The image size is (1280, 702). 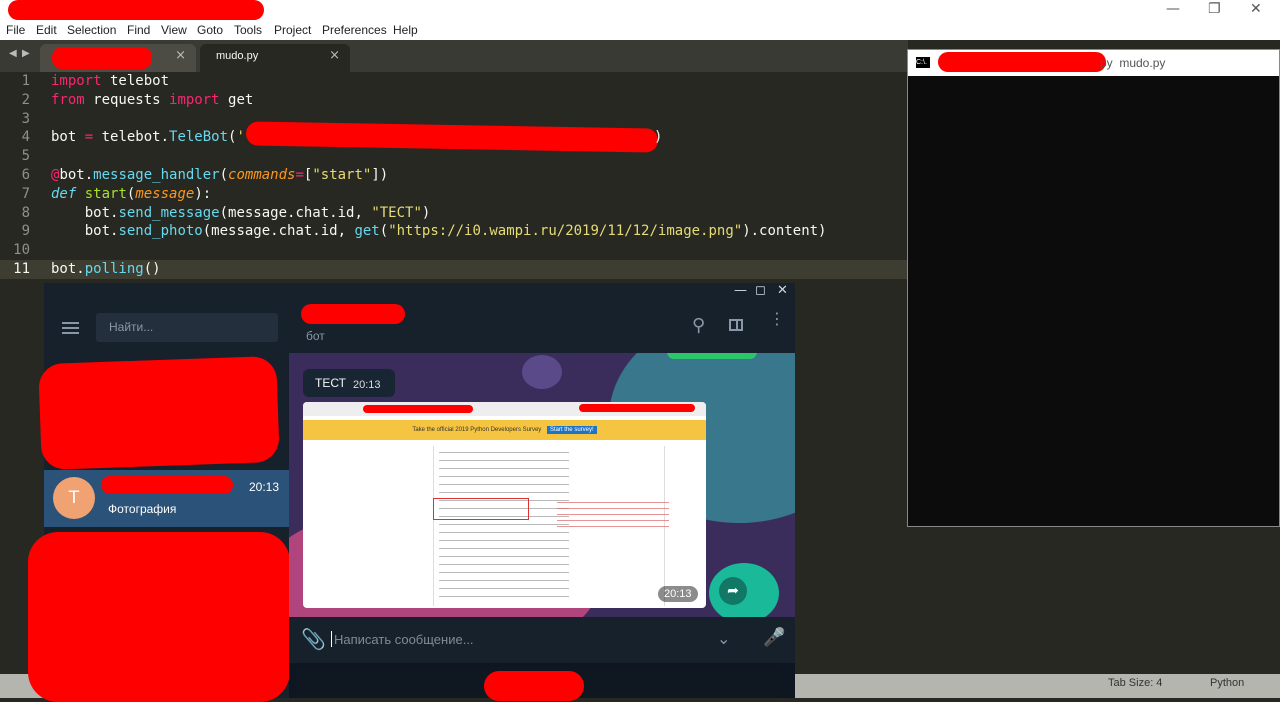 What do you see at coordinates (736, 325) in the screenshot?
I see `sidebar-toggle-icon` at bounding box center [736, 325].